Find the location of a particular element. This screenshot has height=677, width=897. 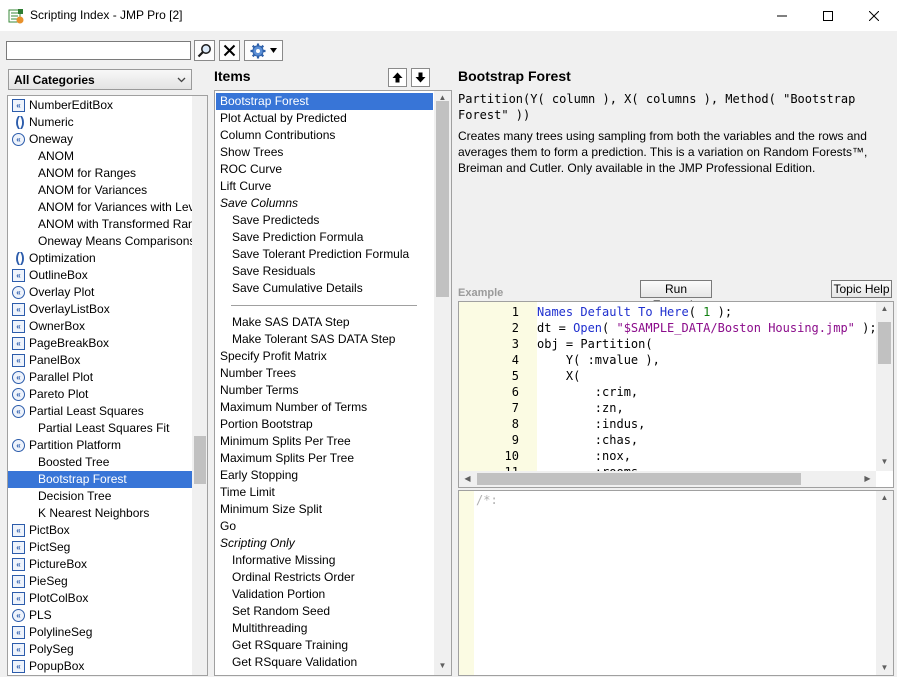

search-input is located at coordinates (98, 50).